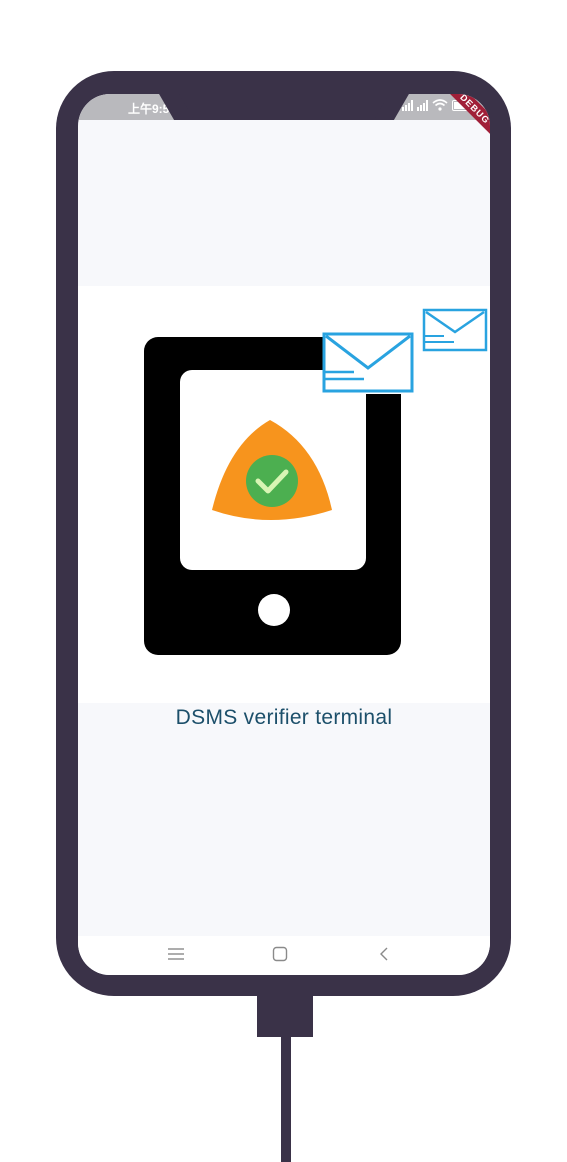 This screenshot has height=1162, width=567. I want to click on back-chevron-icon, so click(384, 954).